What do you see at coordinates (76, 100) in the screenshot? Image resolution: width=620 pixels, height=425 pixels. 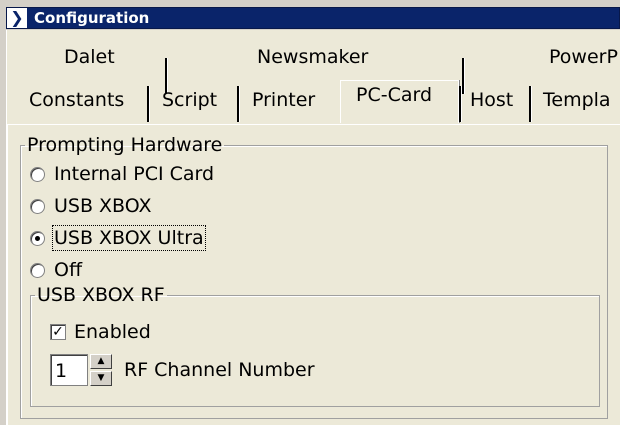 I see `tab-constants: Constants` at bounding box center [76, 100].